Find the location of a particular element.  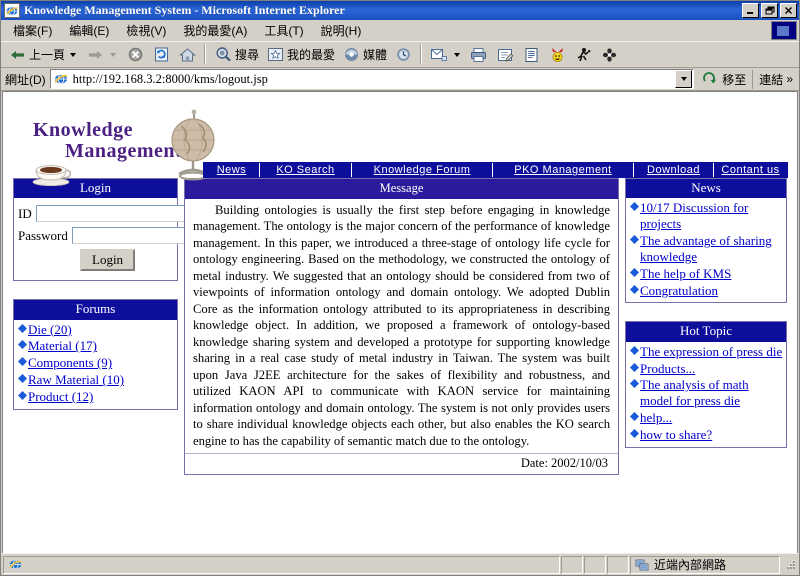

message-date: Date: 2002/10/03 is located at coordinates (401, 463).